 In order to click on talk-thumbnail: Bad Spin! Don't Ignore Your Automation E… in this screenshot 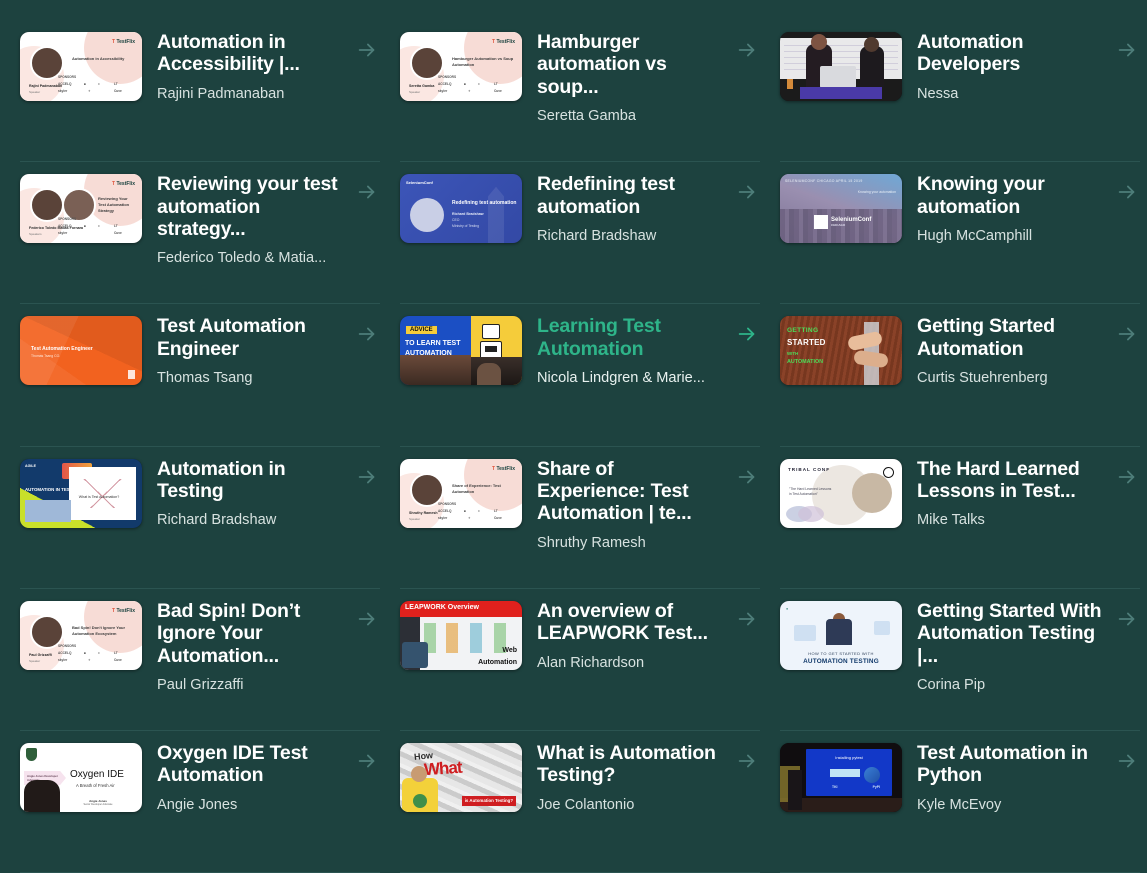, I will do `click(81, 635)`.